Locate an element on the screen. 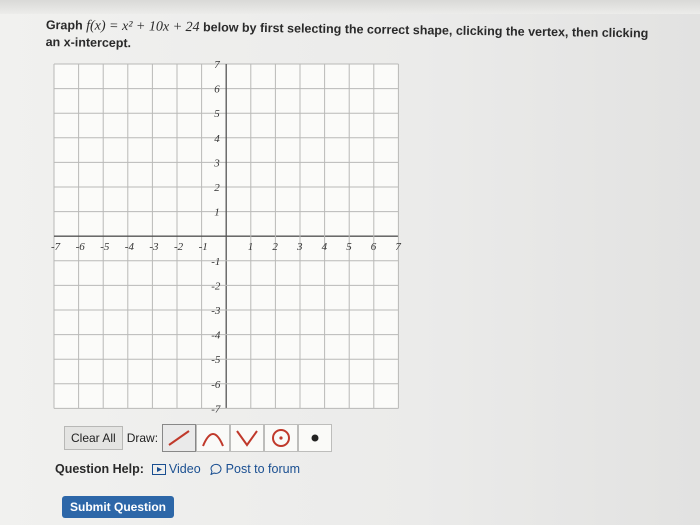 The width and height of the screenshot is (700, 525). circle-tool-button is located at coordinates (281, 438).